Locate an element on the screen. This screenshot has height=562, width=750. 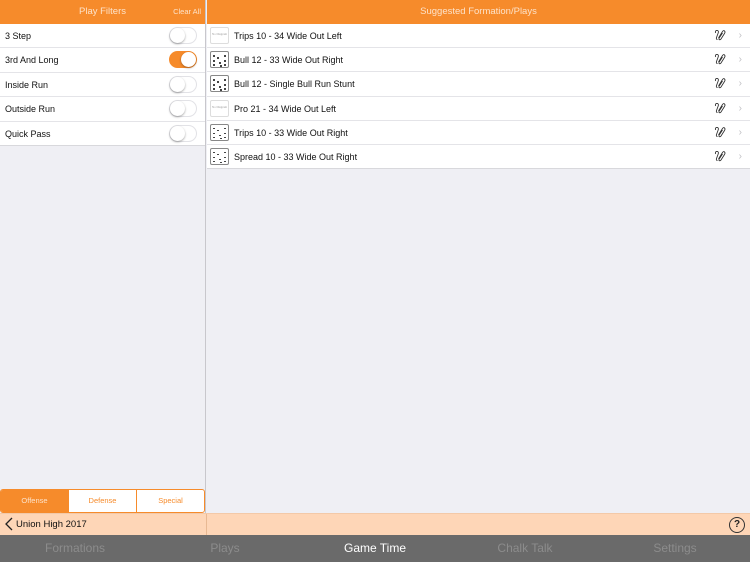
tab-plays: Plays is located at coordinates (225, 548).